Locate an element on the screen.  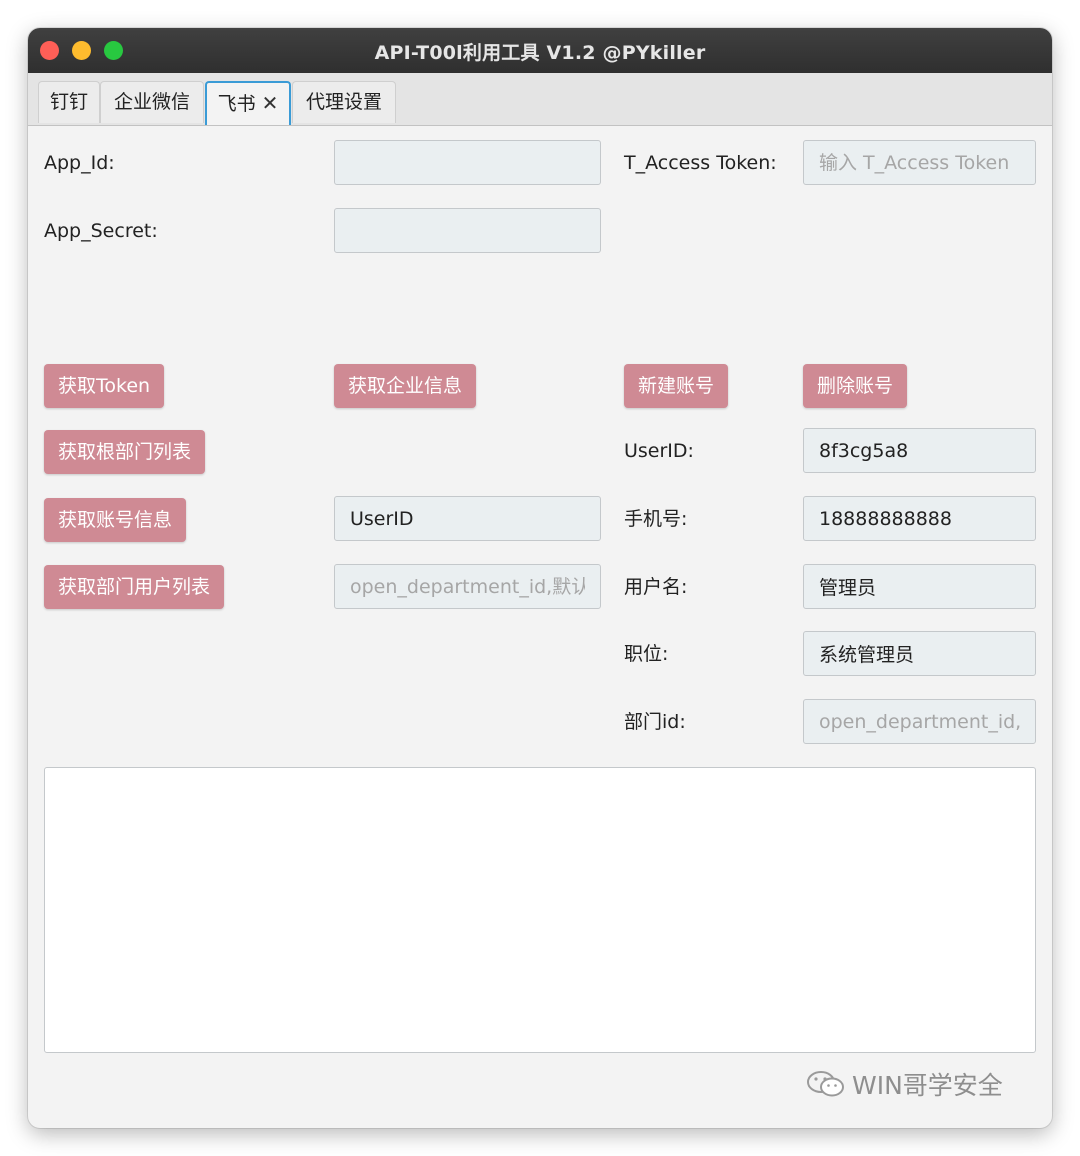
tab-feishu: 飞书 ✕ is located at coordinates (248, 103).